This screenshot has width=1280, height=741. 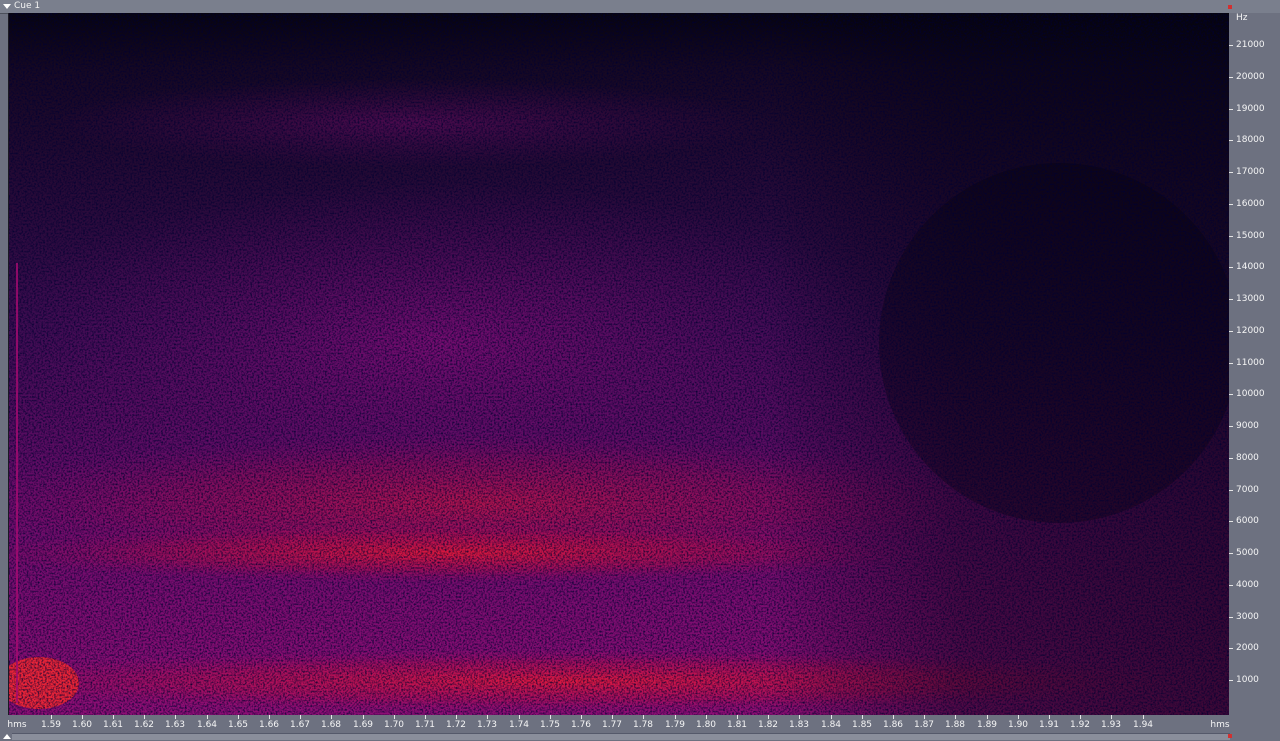 I want to click on x-tick-label: 1.78, so click(x=643, y=725).